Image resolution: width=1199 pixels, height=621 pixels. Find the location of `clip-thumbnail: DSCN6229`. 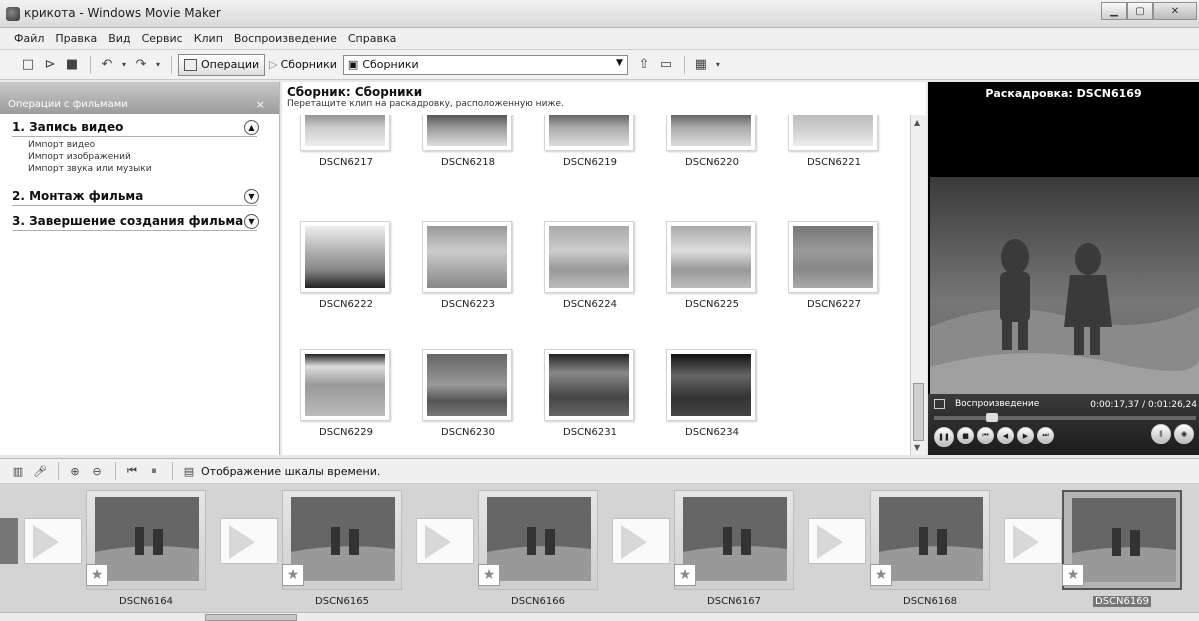

clip-thumbnail: DSCN6229 is located at coordinates (346, 393).